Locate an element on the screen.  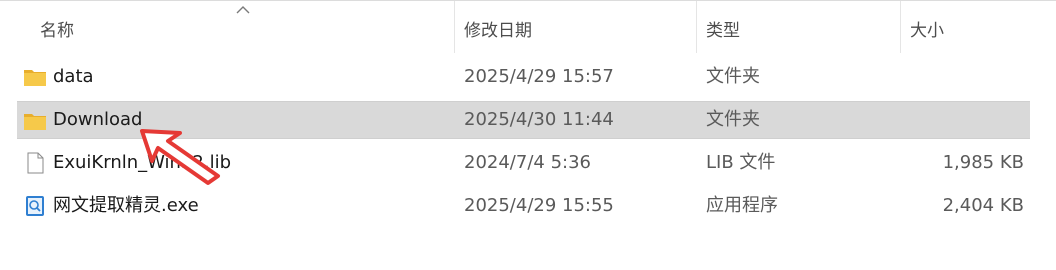
file-type: LIB 文件 is located at coordinates (741, 162).